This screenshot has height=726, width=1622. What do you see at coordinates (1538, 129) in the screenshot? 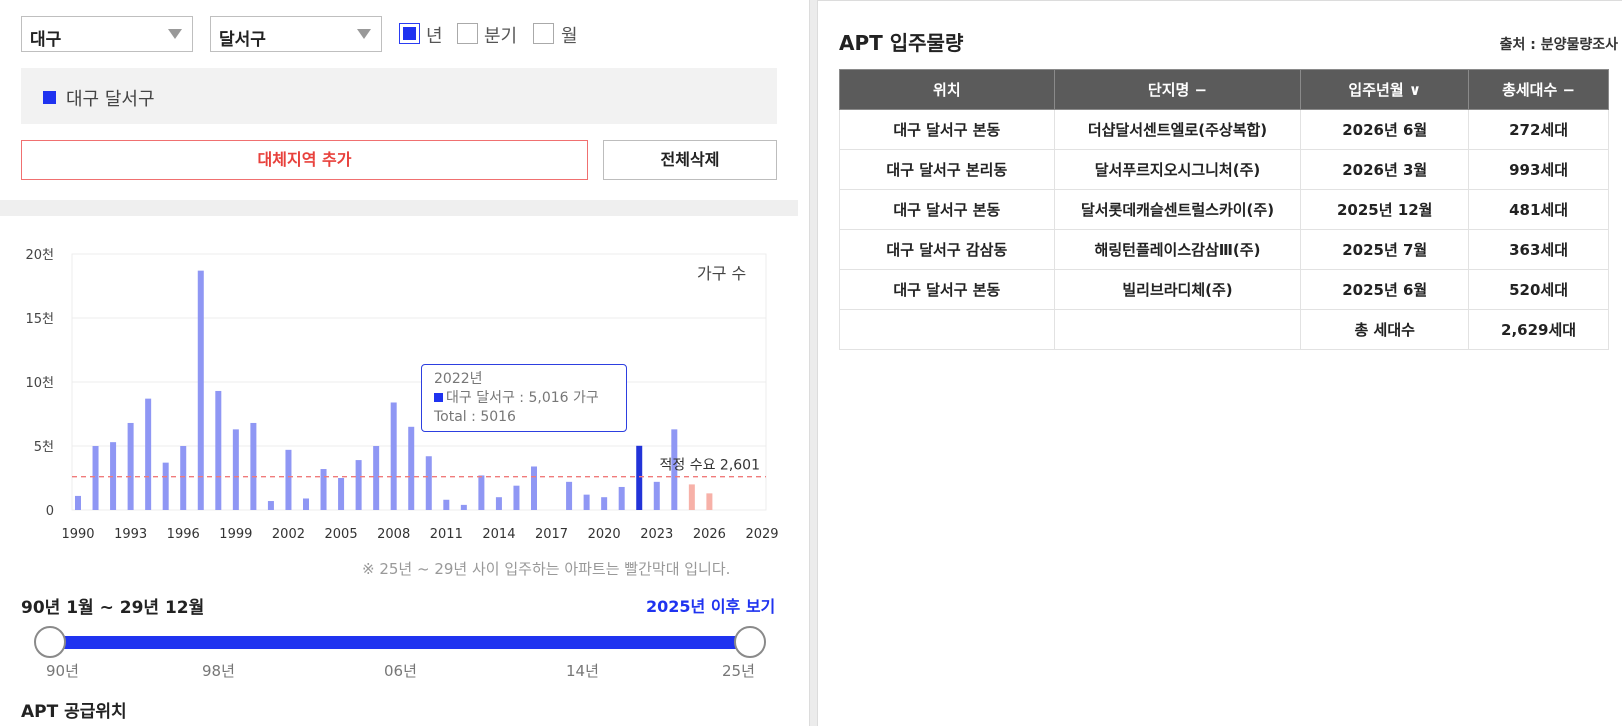
I see `cell-households: 272세대` at bounding box center [1538, 129].